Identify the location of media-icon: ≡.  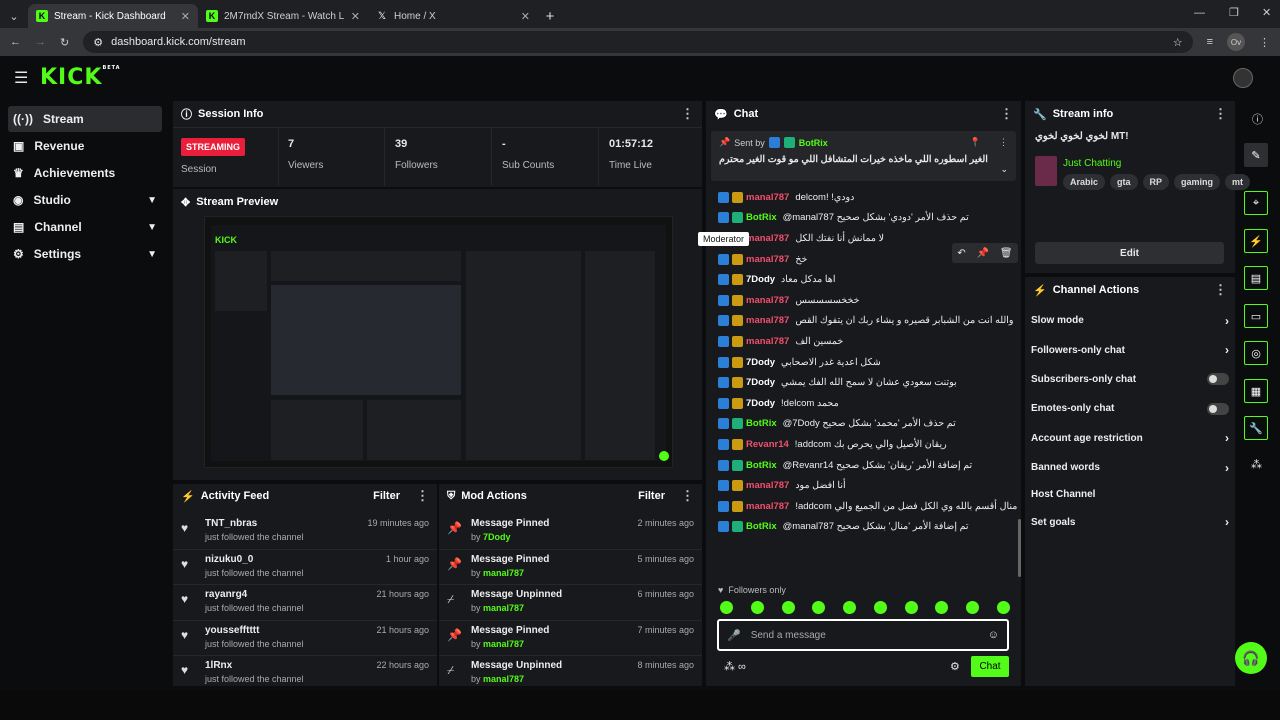
(1210, 42).